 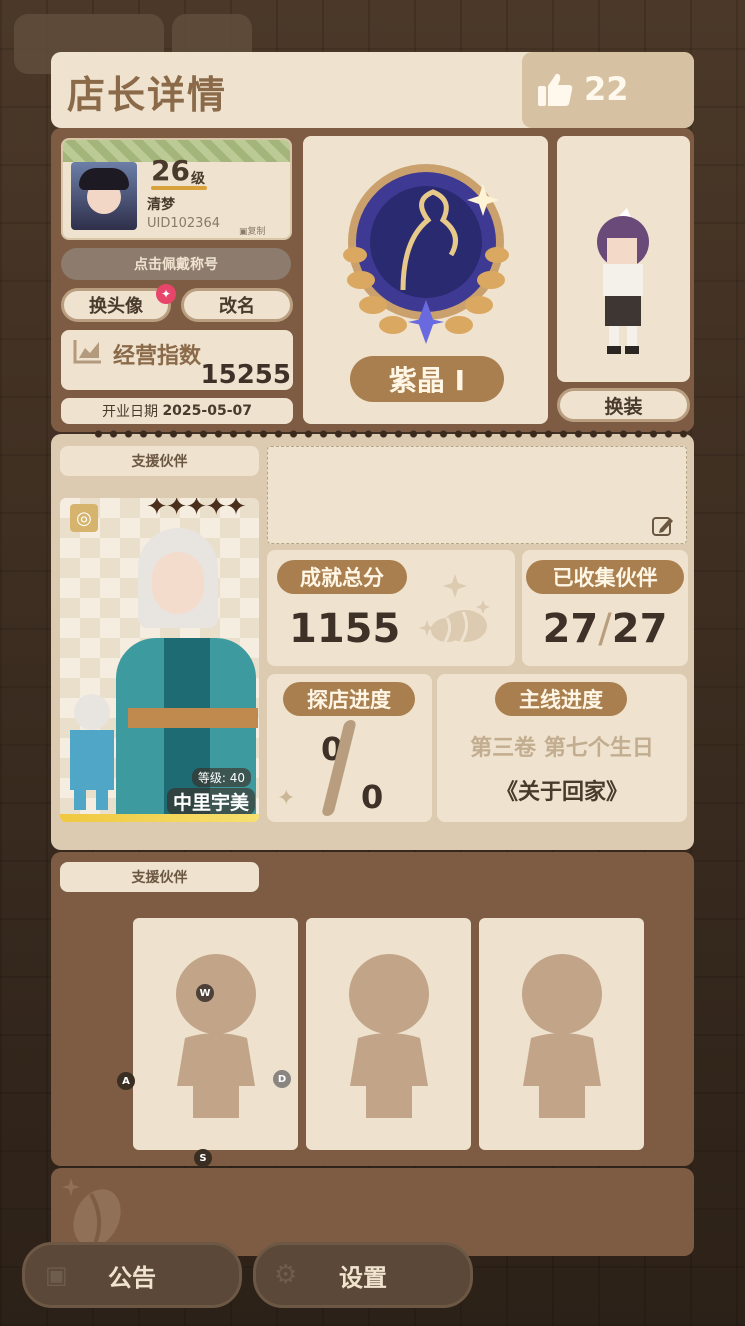 I want to click on level-unit: 级, so click(x=198, y=179).